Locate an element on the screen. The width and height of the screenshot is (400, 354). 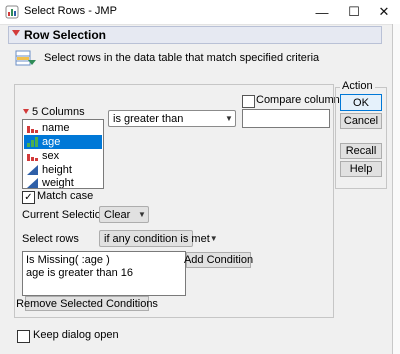
column-item-name: name is located at coordinates (63, 128).